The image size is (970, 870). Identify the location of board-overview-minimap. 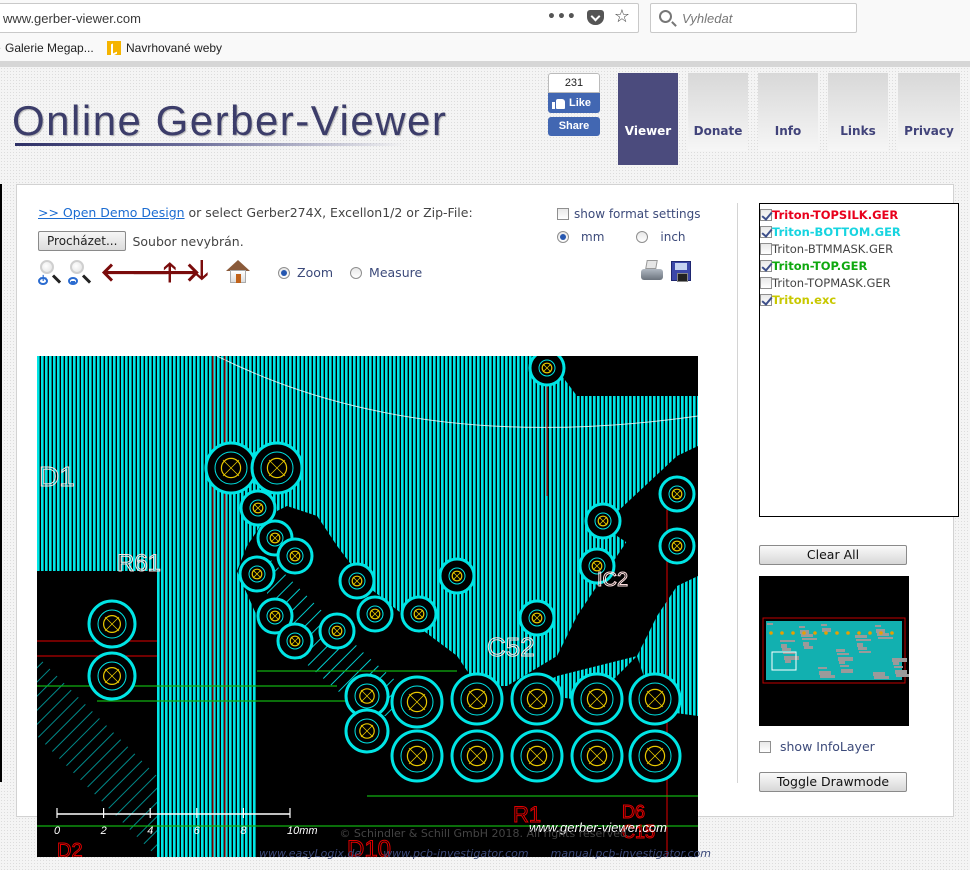
(835, 651).